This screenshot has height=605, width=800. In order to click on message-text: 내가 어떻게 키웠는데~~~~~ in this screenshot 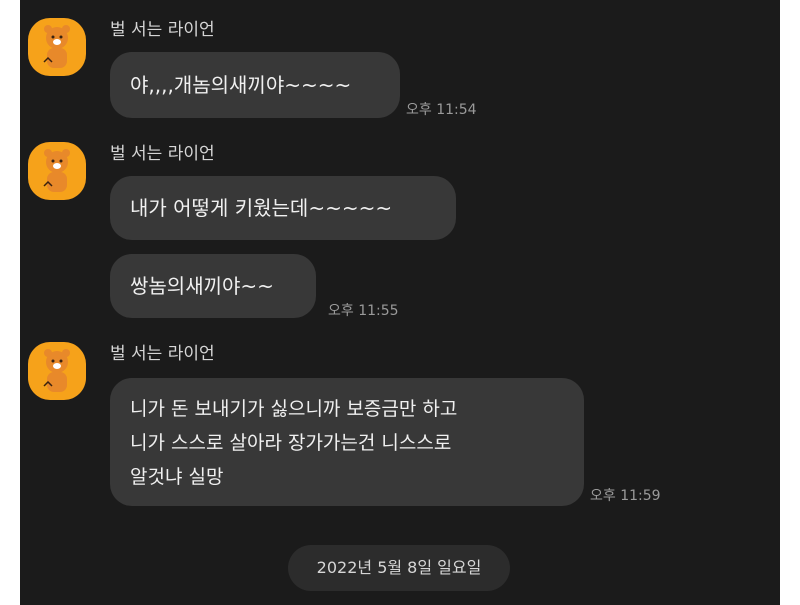, I will do `click(261, 208)`.